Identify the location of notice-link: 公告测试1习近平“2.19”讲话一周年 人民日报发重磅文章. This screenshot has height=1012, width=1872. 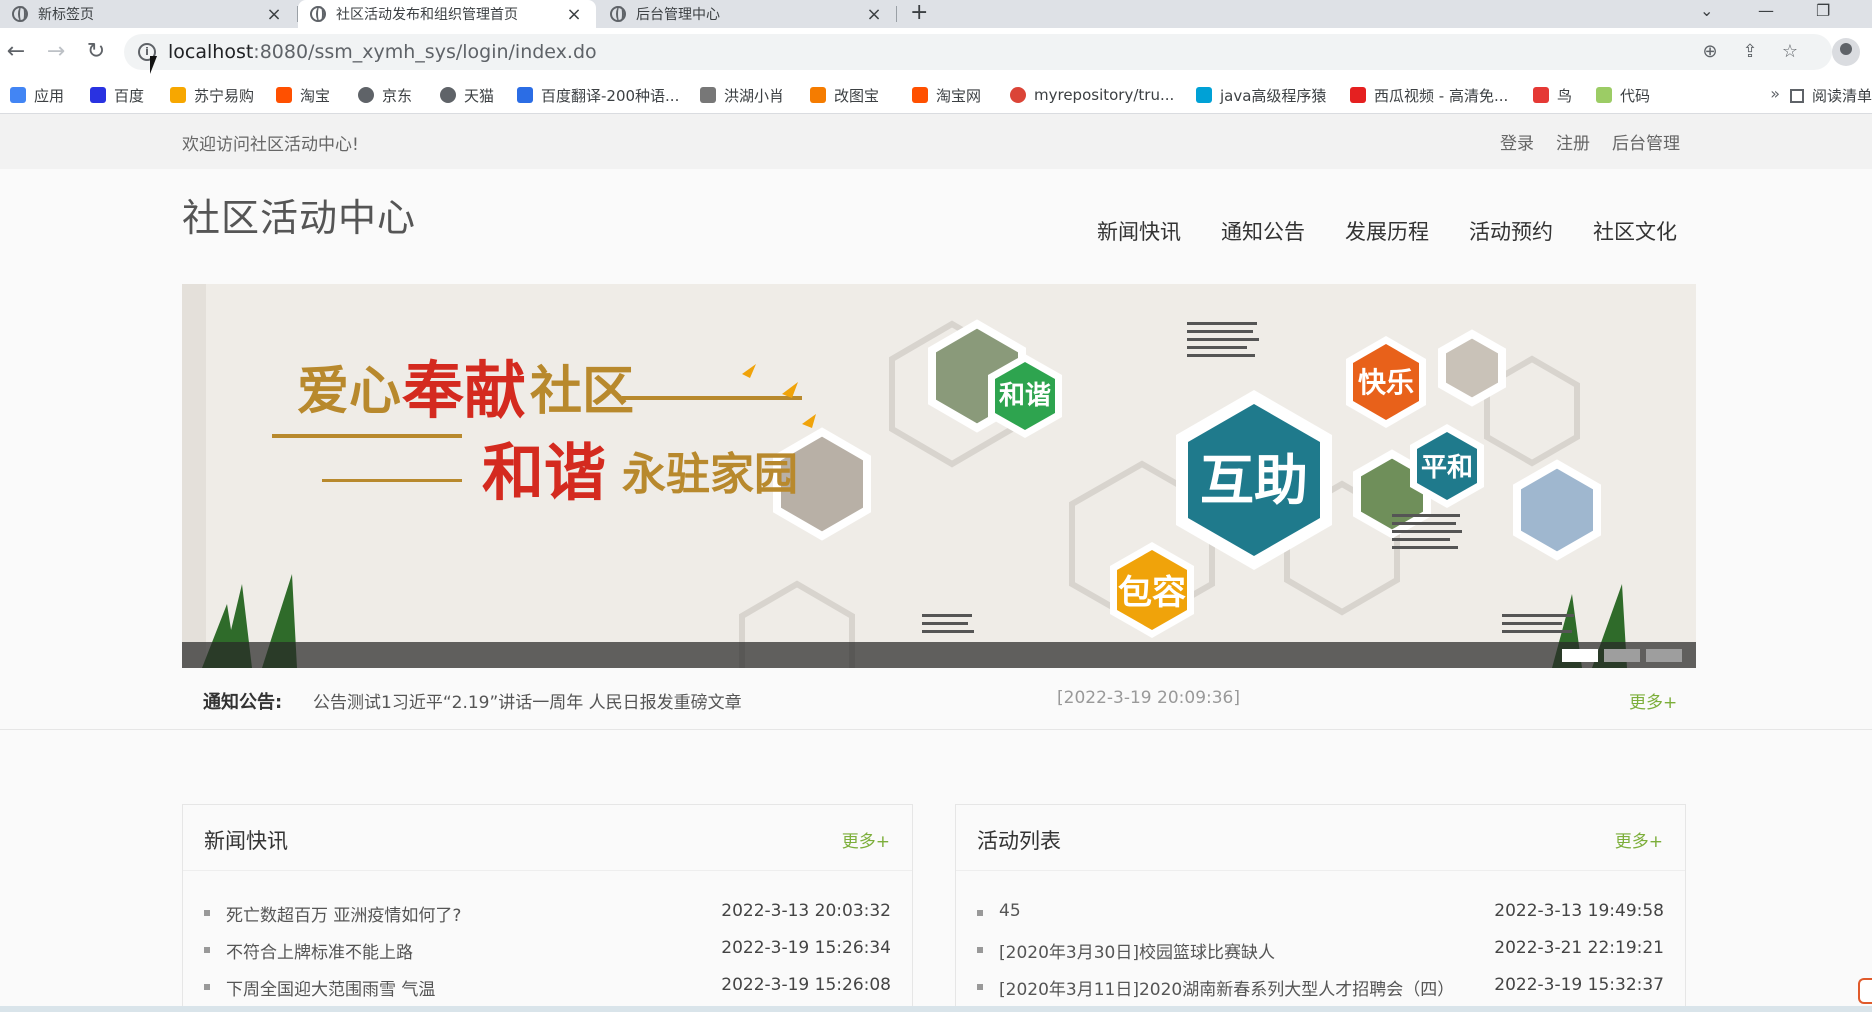
(527, 700).